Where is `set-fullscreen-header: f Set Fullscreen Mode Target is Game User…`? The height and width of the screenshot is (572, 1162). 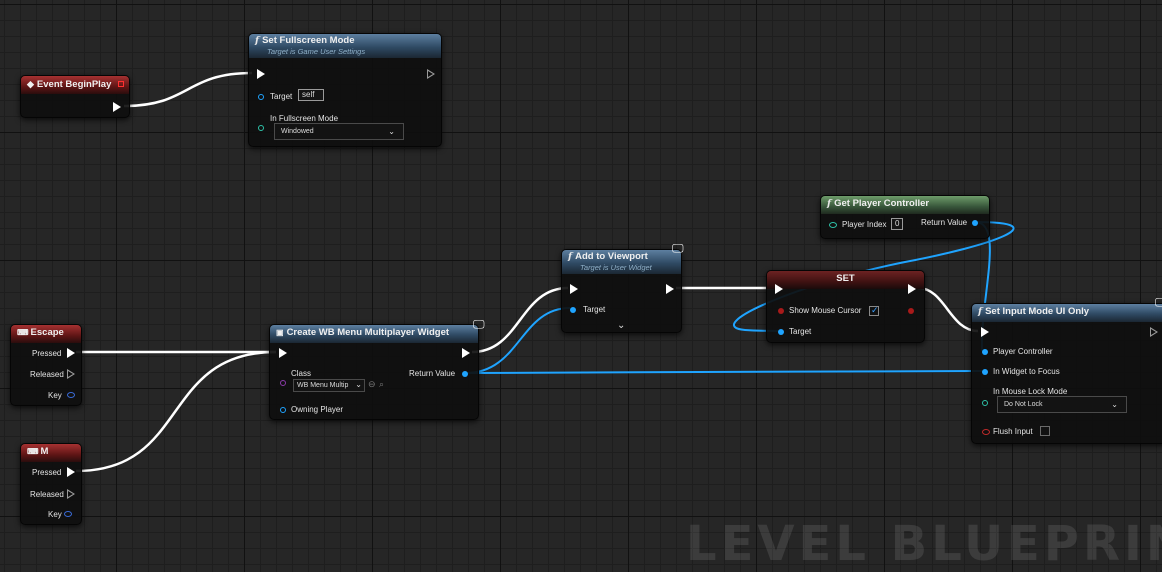
set-fullscreen-header: f Set Fullscreen Mode Target is Game User… is located at coordinates (345, 46).